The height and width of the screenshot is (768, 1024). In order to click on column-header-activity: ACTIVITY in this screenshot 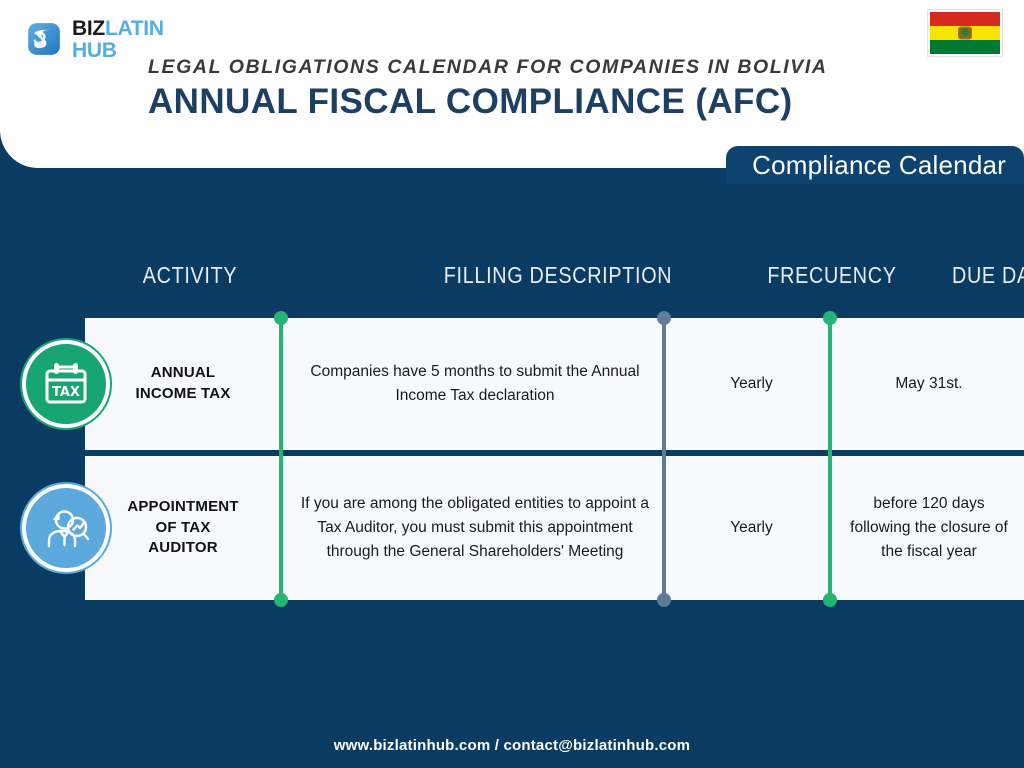, I will do `click(190, 275)`.